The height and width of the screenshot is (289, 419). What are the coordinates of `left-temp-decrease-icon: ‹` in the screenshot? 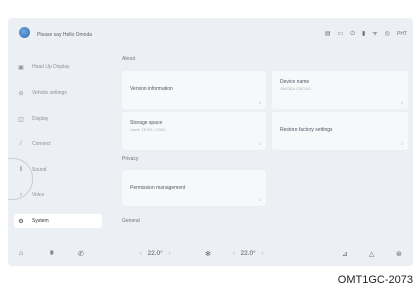 It's located at (141, 254).